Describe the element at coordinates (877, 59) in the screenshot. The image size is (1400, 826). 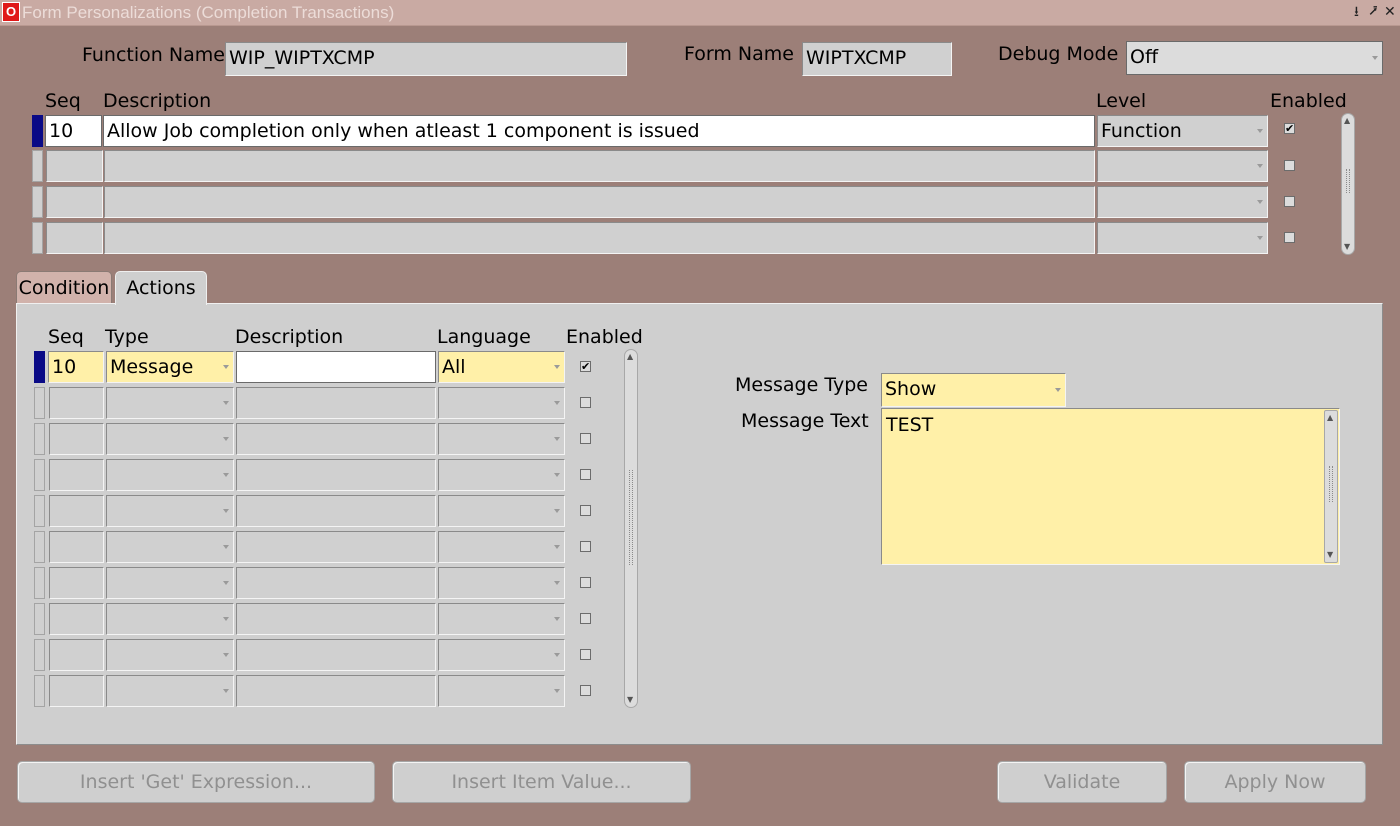
I see `form-name-field: WIPTXCMP` at that location.